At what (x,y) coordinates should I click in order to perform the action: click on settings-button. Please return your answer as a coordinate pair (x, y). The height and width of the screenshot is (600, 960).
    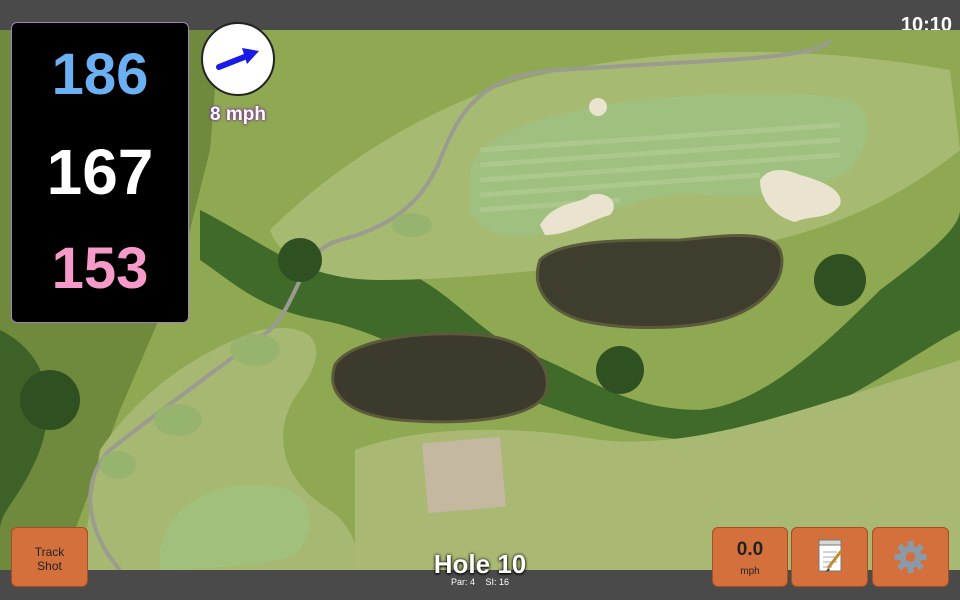
    Looking at the image, I should click on (910, 557).